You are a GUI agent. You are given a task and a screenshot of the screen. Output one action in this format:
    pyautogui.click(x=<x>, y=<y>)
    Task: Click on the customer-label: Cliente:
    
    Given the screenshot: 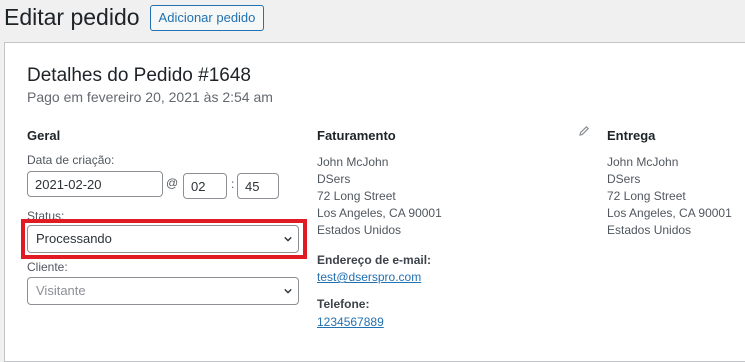 What is the action you would take?
    pyautogui.click(x=47, y=267)
    